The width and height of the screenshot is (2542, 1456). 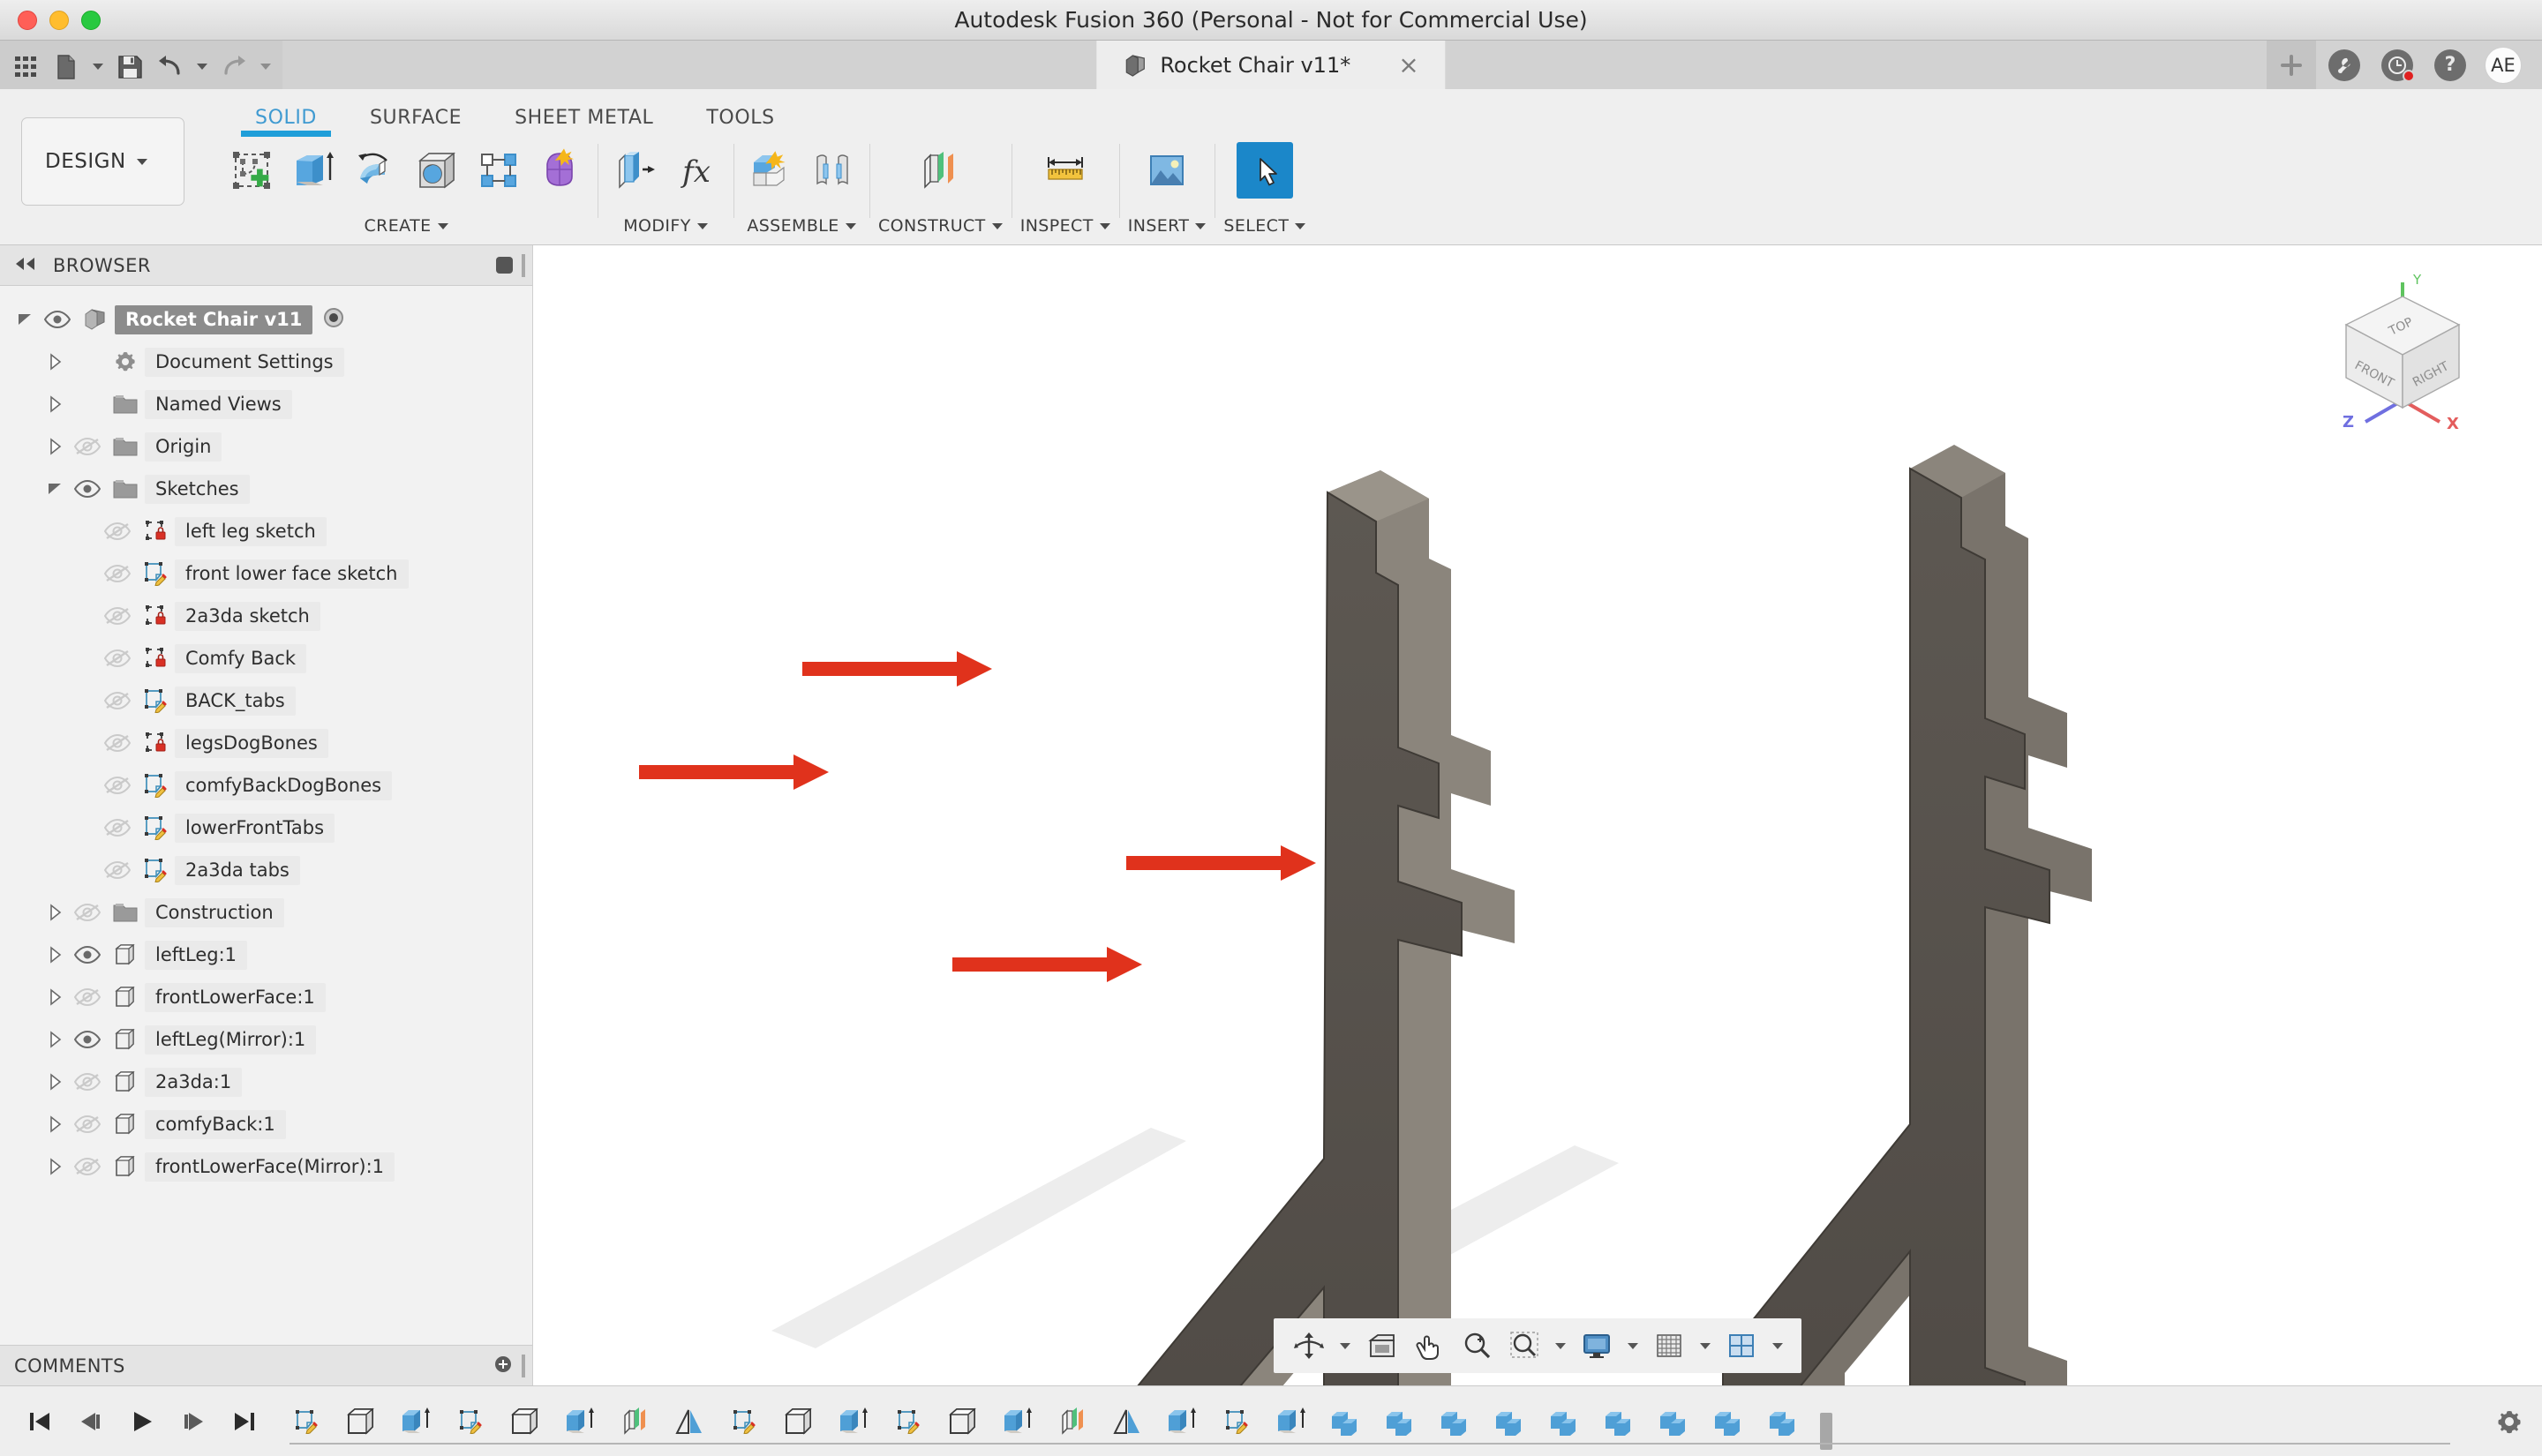 What do you see at coordinates (202, 67) in the screenshot?
I see `undo-dropdown-caret` at bounding box center [202, 67].